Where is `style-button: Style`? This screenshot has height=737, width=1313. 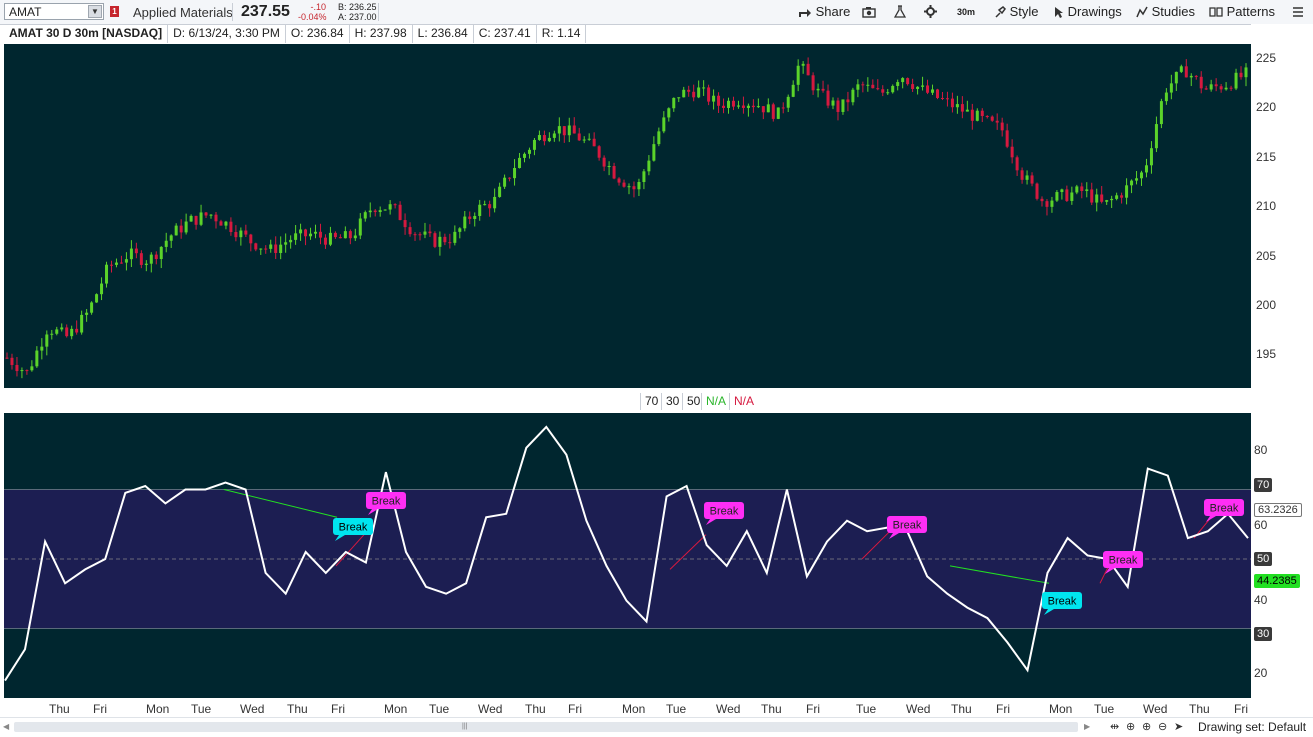
style-button: Style is located at coordinates (1016, 12).